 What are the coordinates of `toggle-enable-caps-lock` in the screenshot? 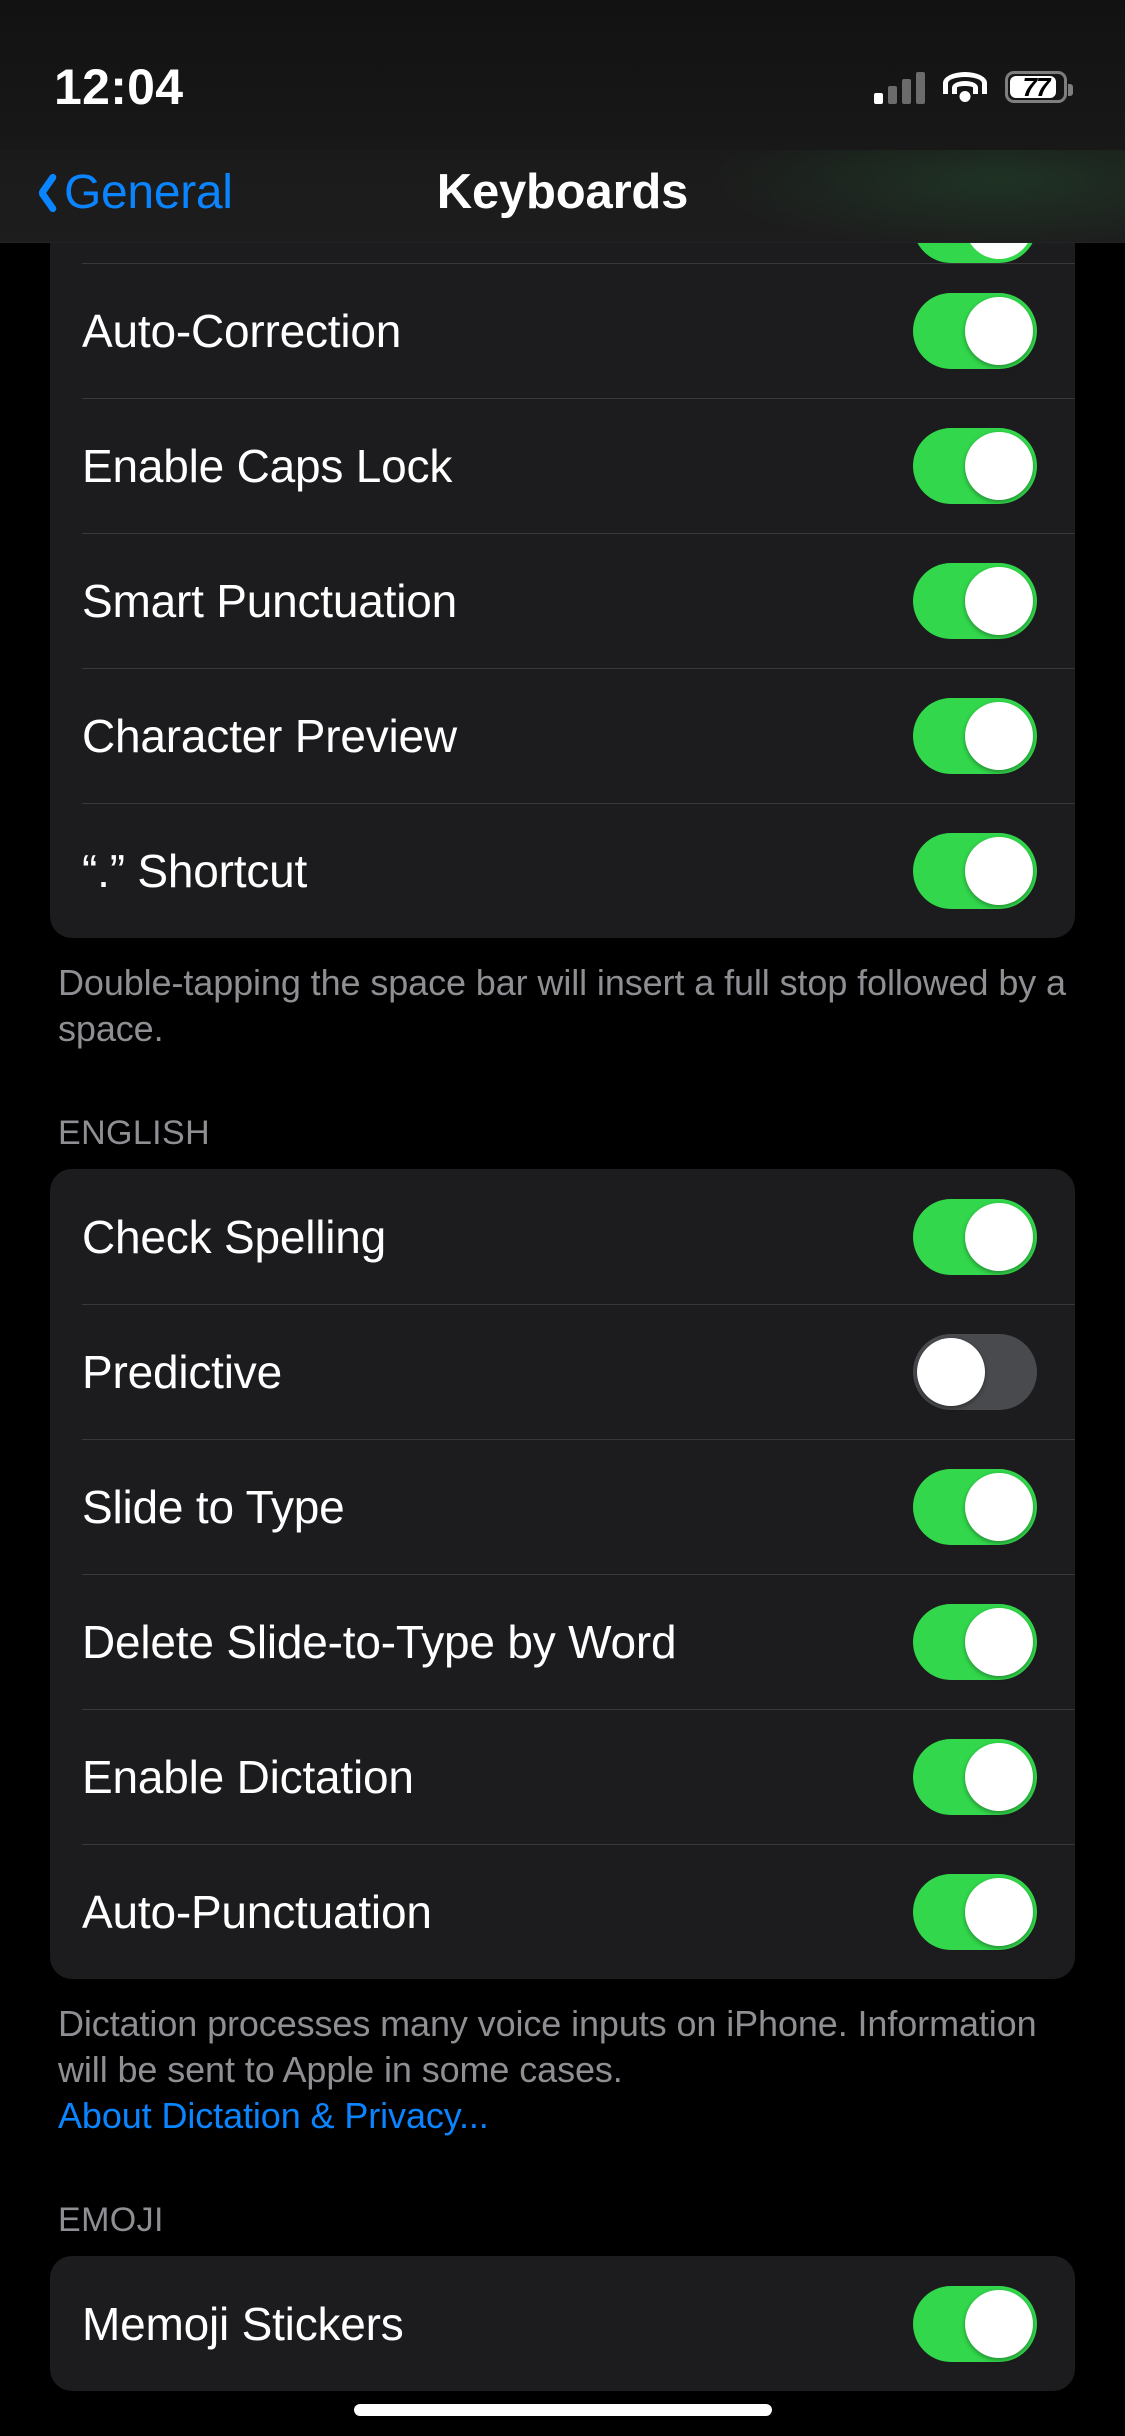 It's located at (975, 465).